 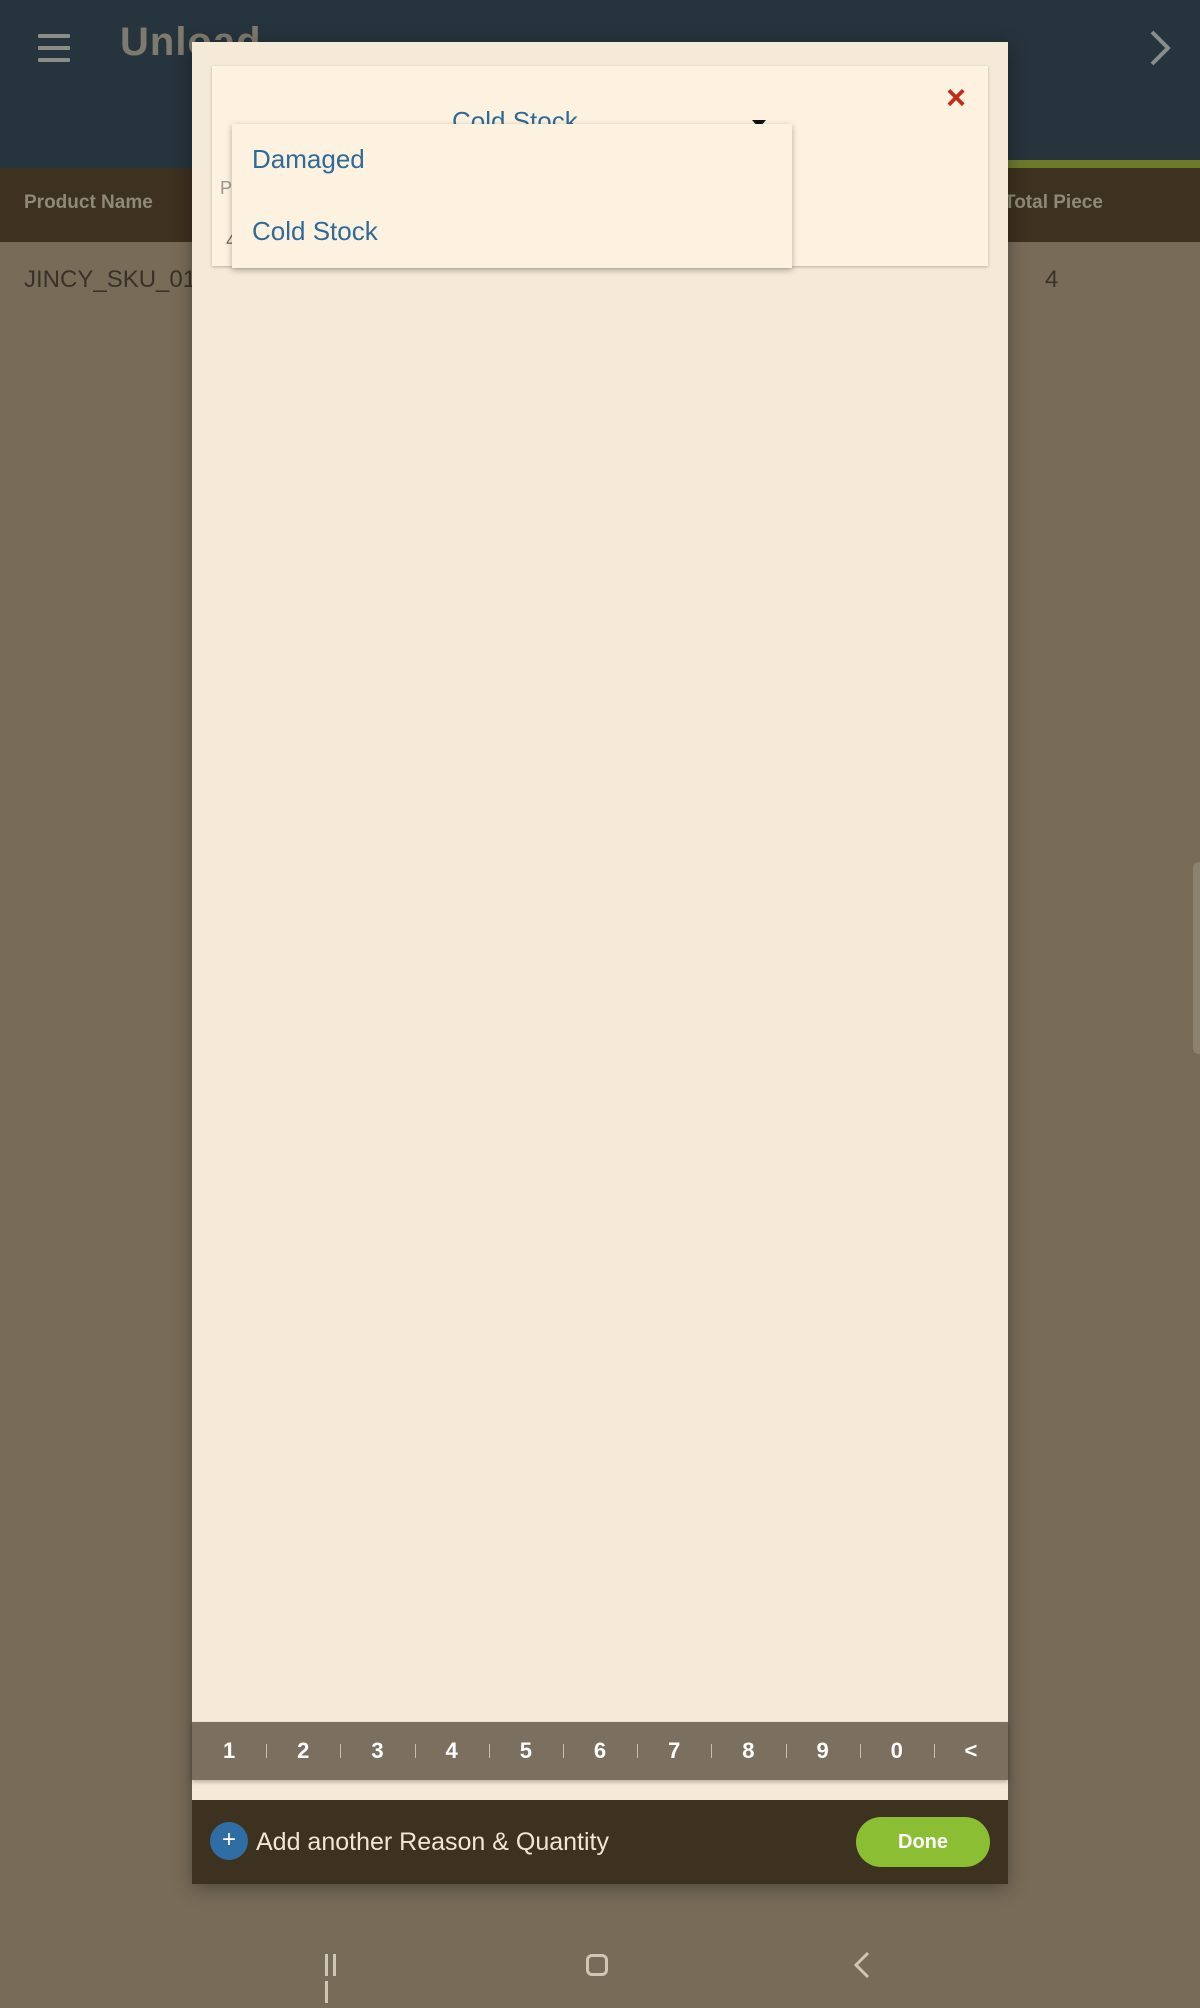 I want to click on hamburger-menu-icon, so click(x=54, y=49).